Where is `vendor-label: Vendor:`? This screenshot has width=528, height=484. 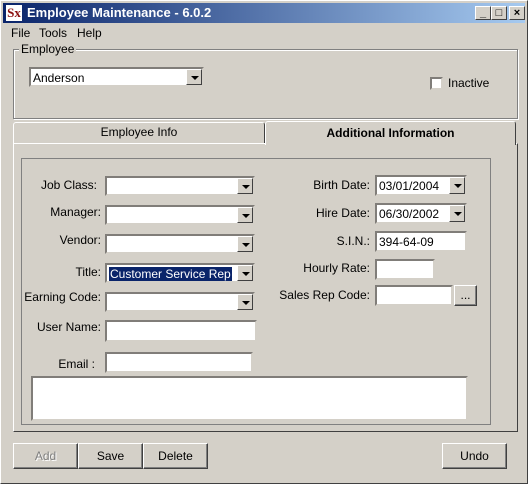
vendor-label: Vendor: is located at coordinates (80, 240).